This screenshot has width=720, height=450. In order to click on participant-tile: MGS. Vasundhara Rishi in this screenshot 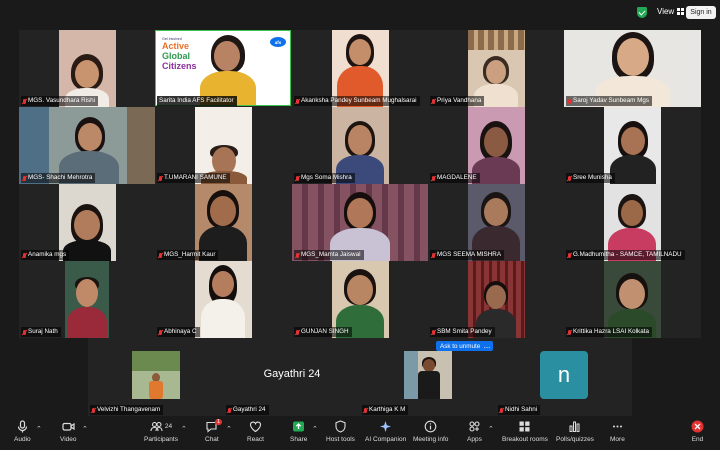, I will do `click(87, 68)`.